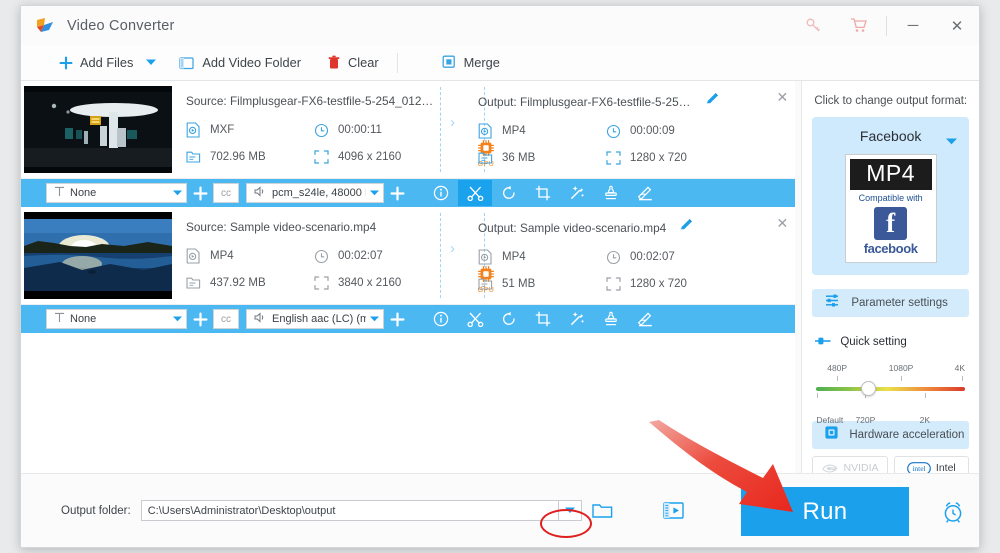 This screenshot has height=553, width=1000. What do you see at coordinates (913, 25) in the screenshot?
I see `minimize-button: ─` at bounding box center [913, 25].